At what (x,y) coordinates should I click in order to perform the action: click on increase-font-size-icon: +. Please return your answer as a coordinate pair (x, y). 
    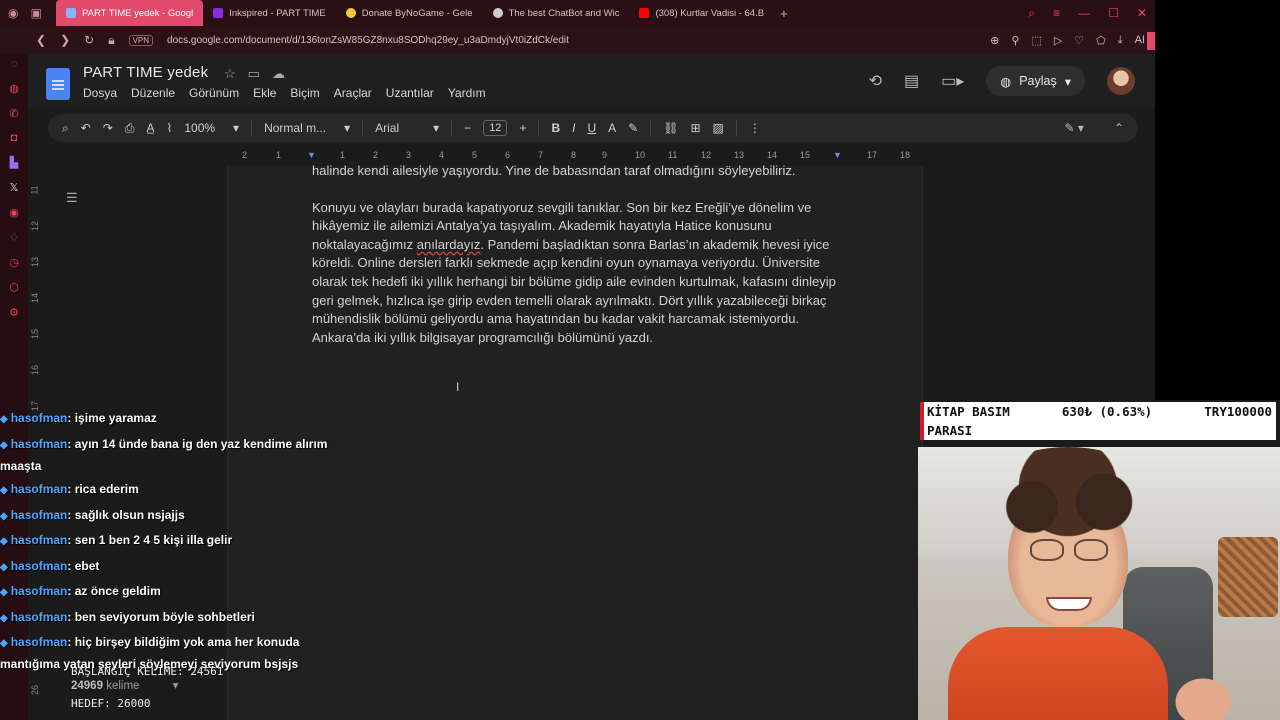
    Looking at the image, I should click on (522, 128).